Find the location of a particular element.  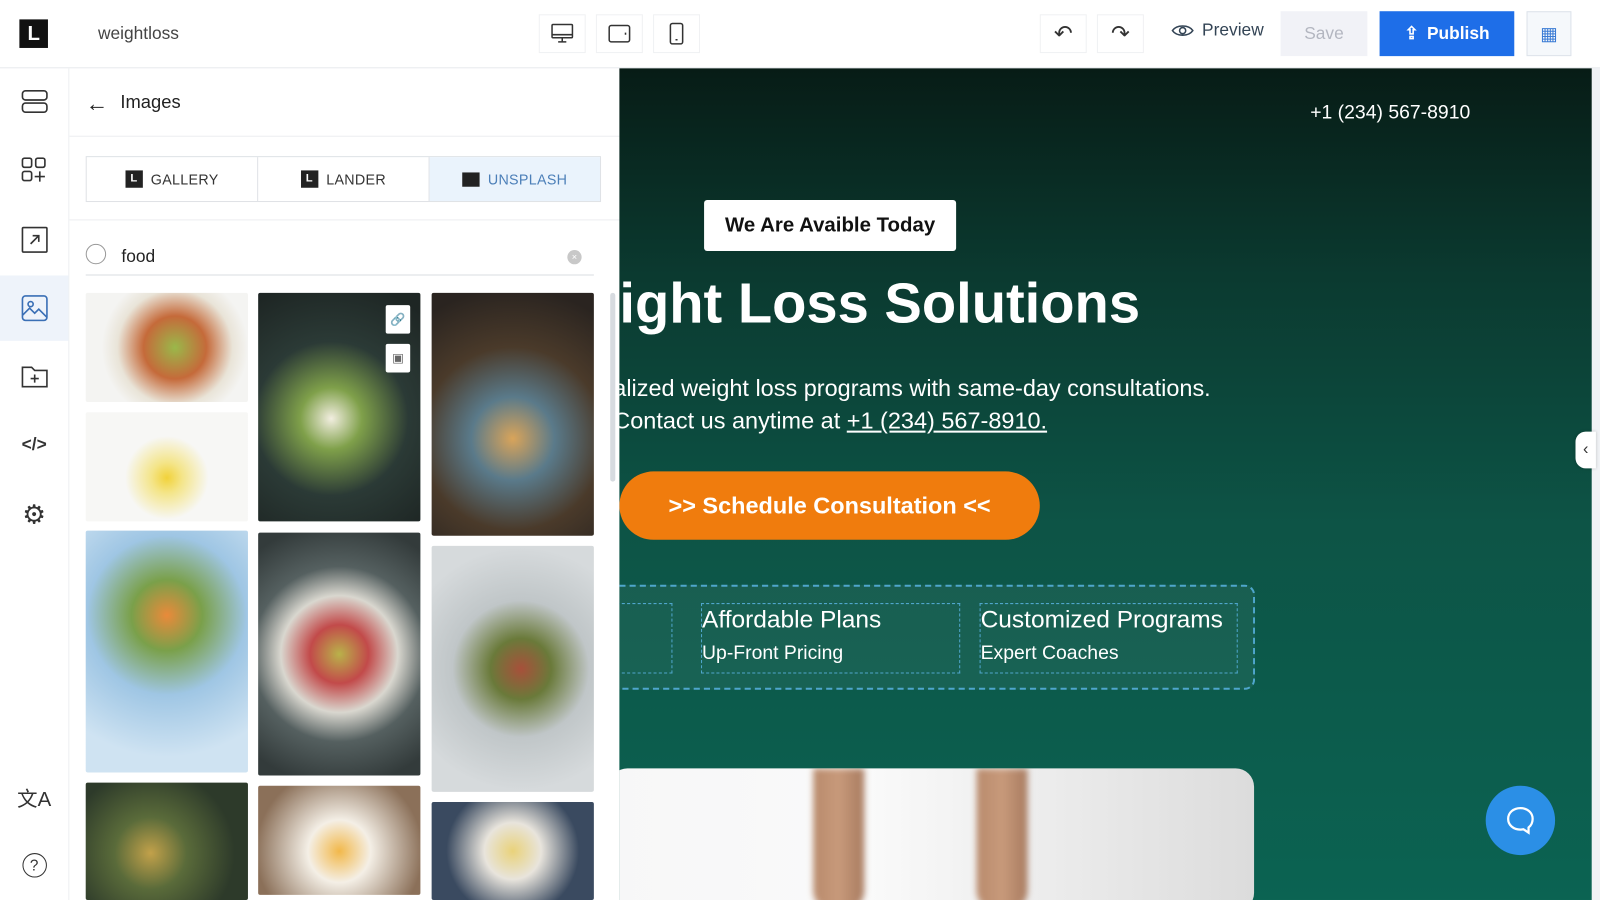

folder-add-icon is located at coordinates (34, 377).